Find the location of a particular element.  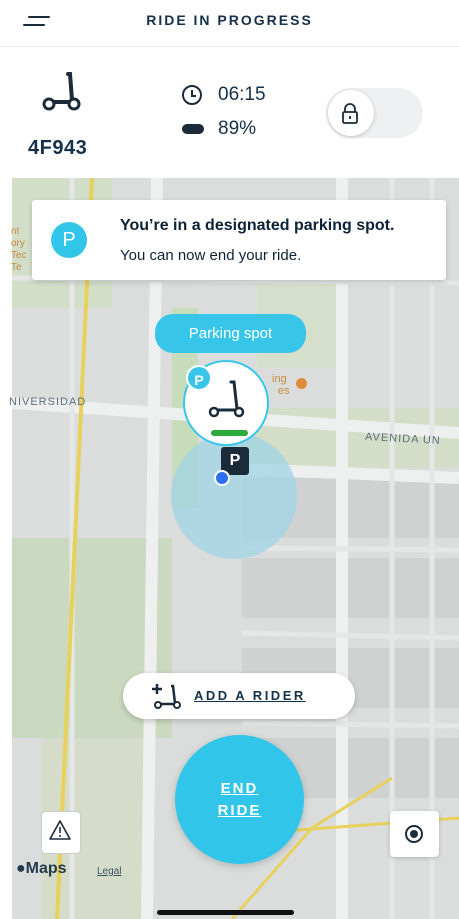

parking-notice-card is located at coordinates (239, 240).